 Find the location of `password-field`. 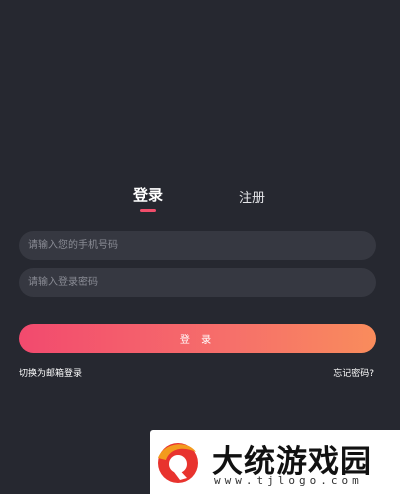

password-field is located at coordinates (197, 282).